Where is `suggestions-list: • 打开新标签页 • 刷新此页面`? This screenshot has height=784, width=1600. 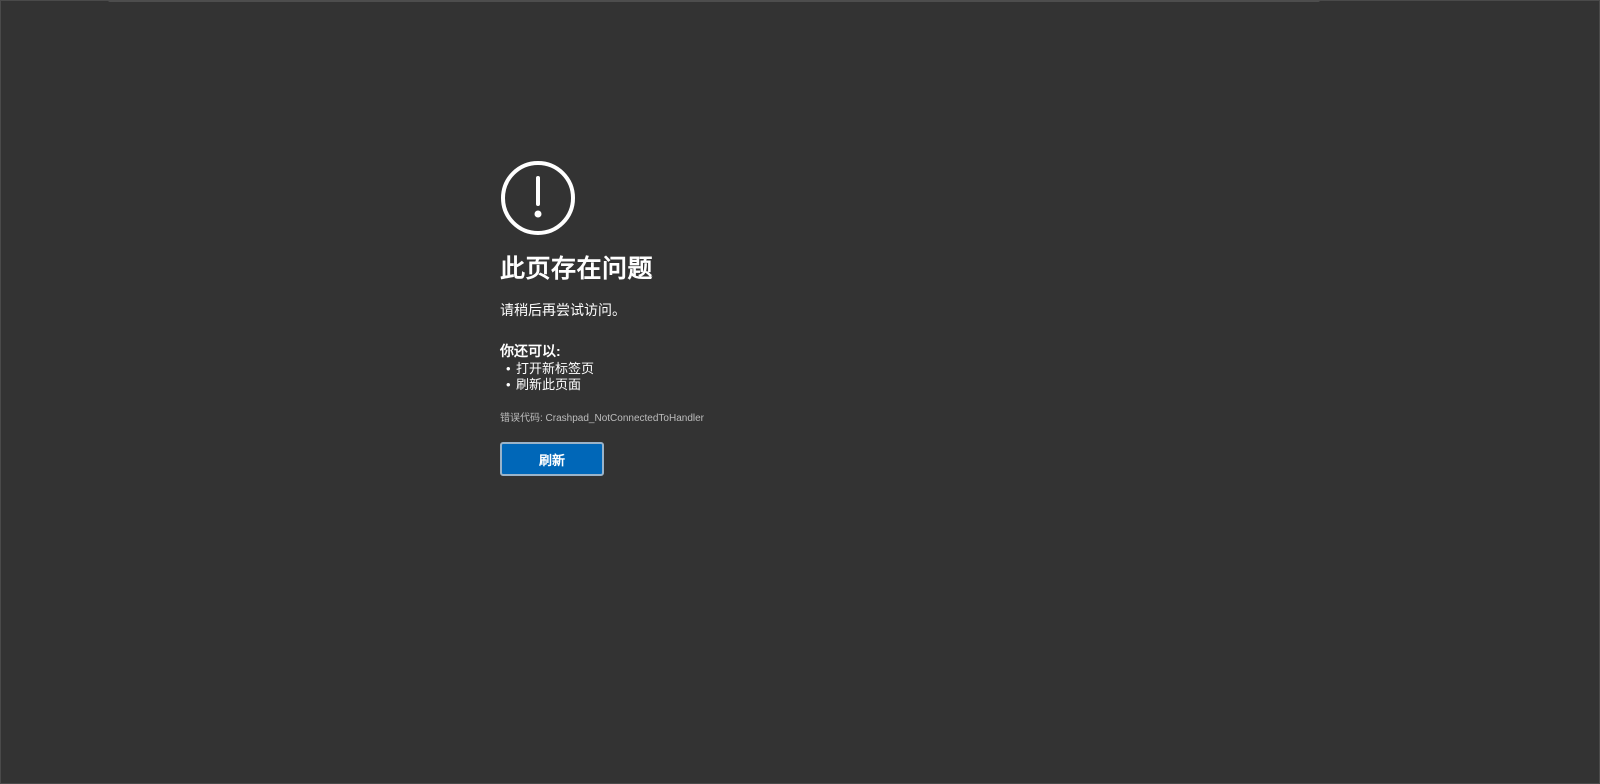 suggestions-list: • 打开新标签页 • 刷新此页面 is located at coordinates (800, 377).